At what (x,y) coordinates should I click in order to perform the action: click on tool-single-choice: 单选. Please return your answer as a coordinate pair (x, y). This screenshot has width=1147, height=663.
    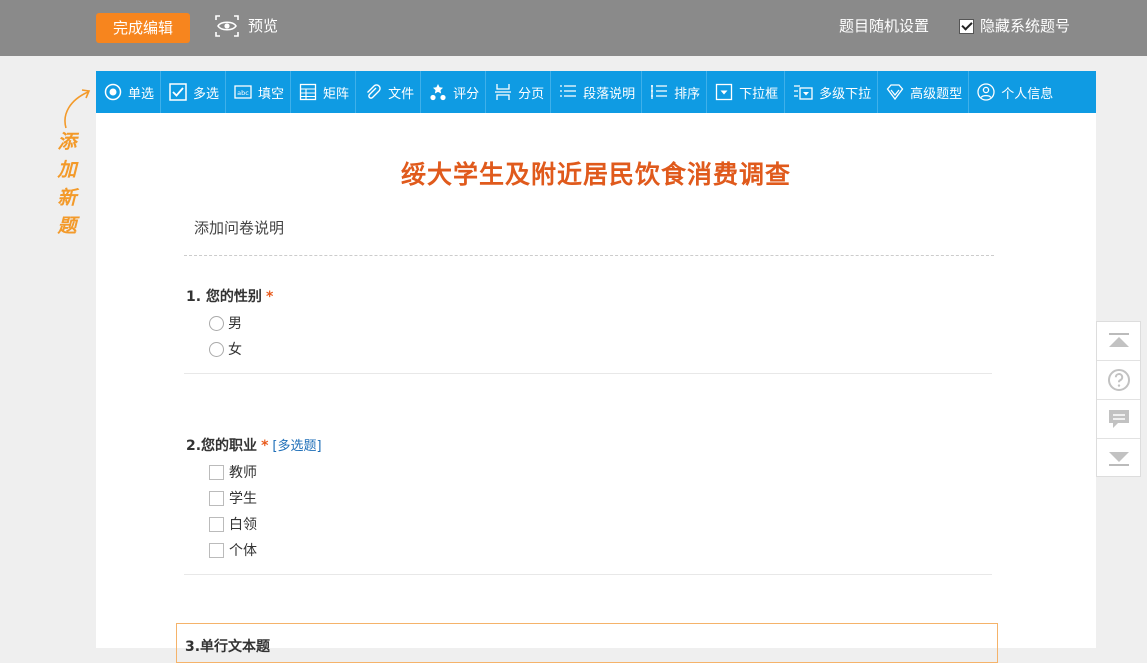
    Looking at the image, I should click on (129, 92).